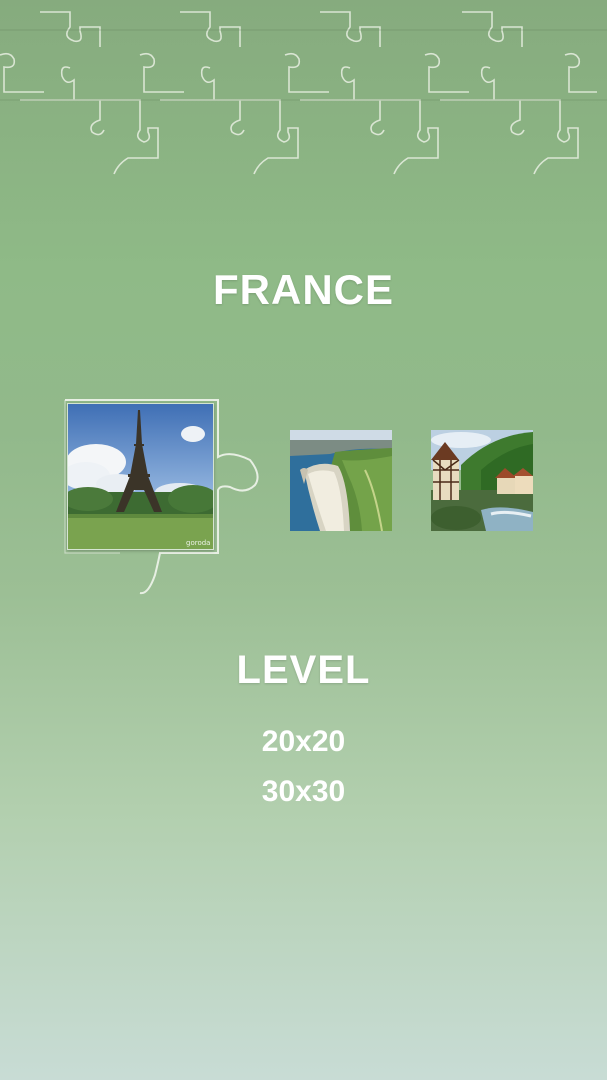  What do you see at coordinates (341, 480) in the screenshot?
I see `etretat-cliffs-thumbnail` at bounding box center [341, 480].